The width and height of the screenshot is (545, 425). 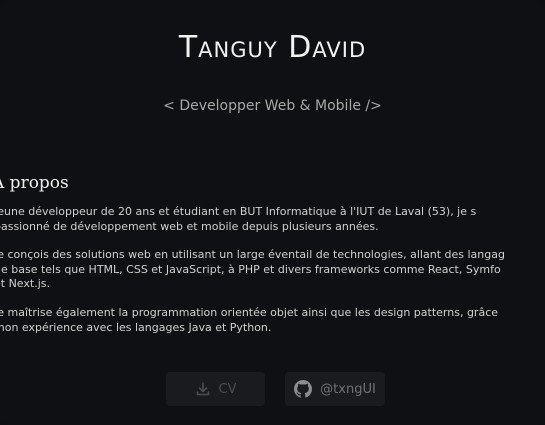 I want to click on github-button: @txngUI, so click(x=335, y=389).